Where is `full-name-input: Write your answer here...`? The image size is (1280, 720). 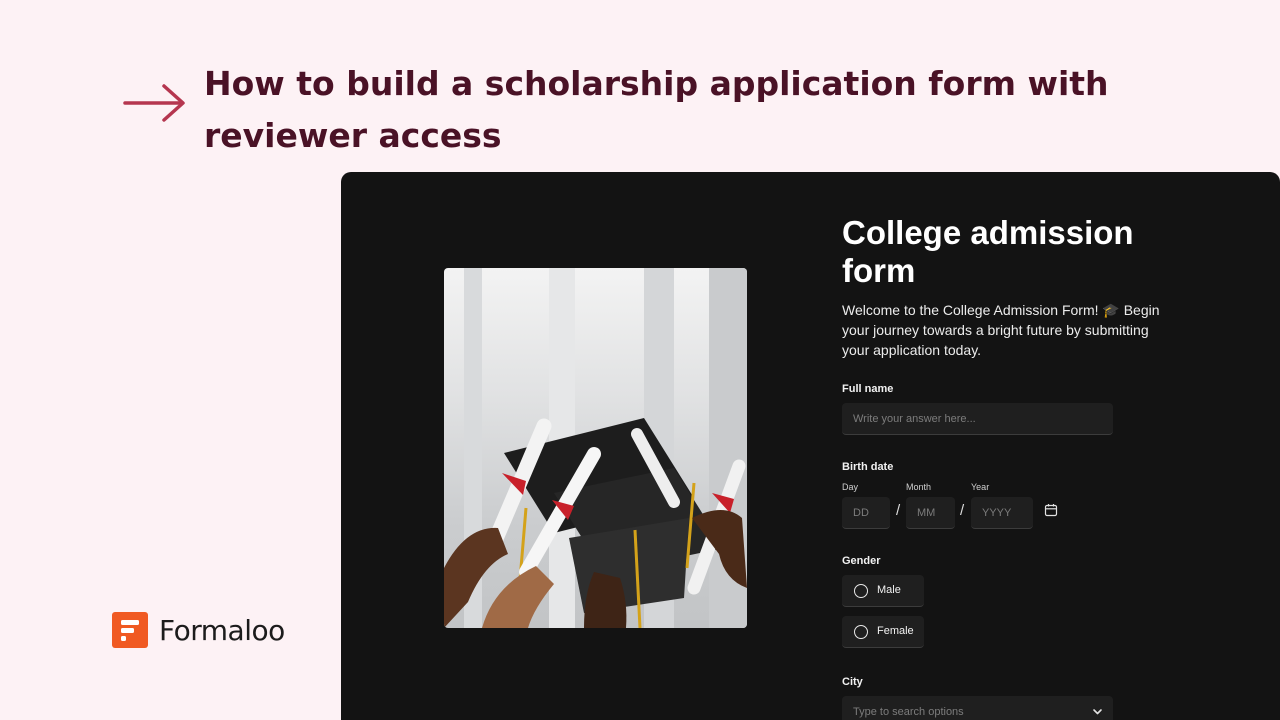
full-name-input: Write your answer here... is located at coordinates (977, 419).